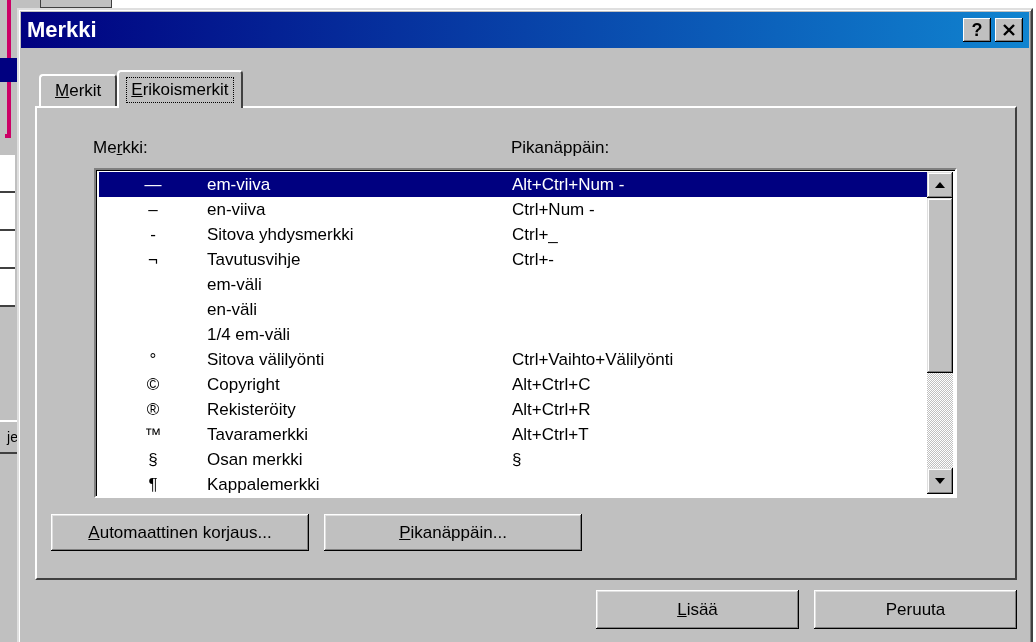  Describe the element at coordinates (561, 148) in the screenshot. I see `column-label: Pikanäppäin:` at that location.